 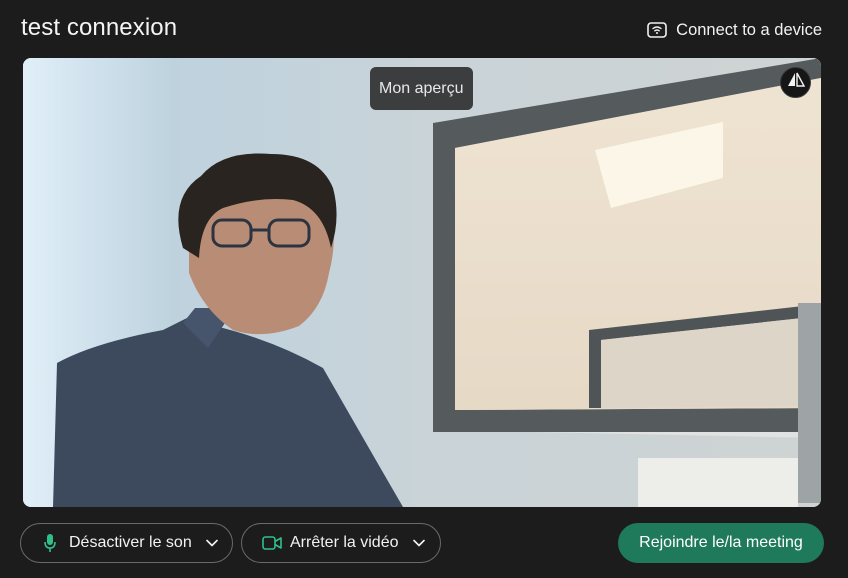 What do you see at coordinates (130, 542) in the screenshot?
I see `mute-audio-label: Désactiver le son` at bounding box center [130, 542].